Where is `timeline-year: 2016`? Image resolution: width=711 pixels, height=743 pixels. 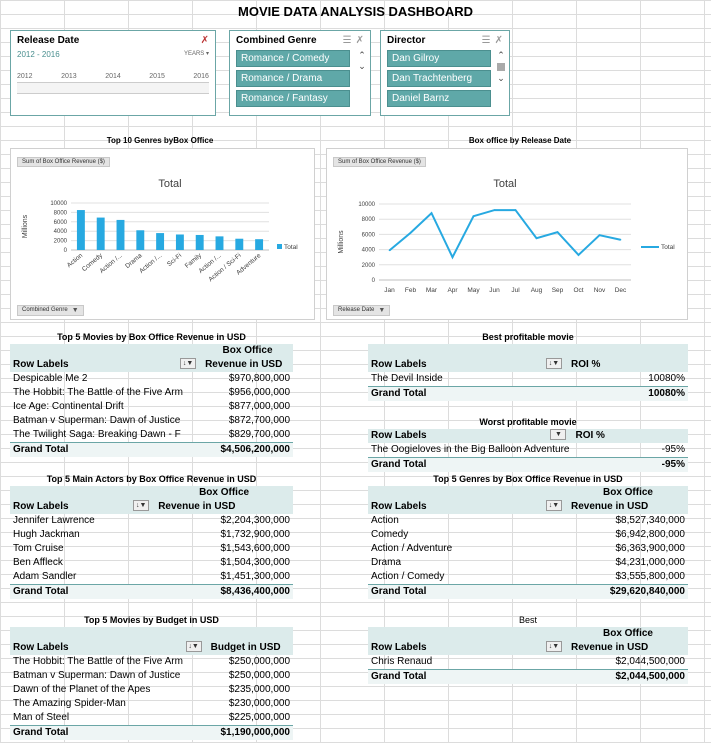
timeline-year: 2016 is located at coordinates (201, 76).